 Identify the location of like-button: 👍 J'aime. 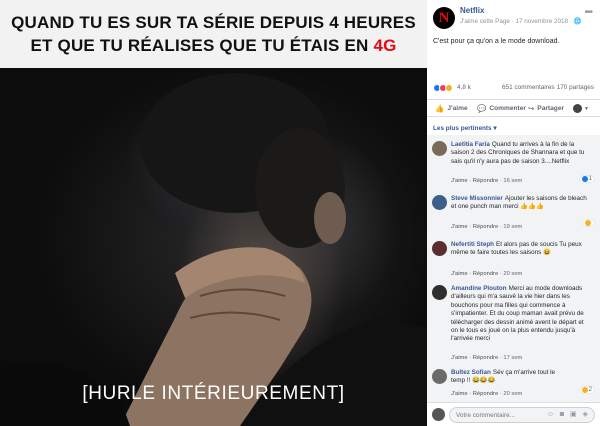
(451, 108).